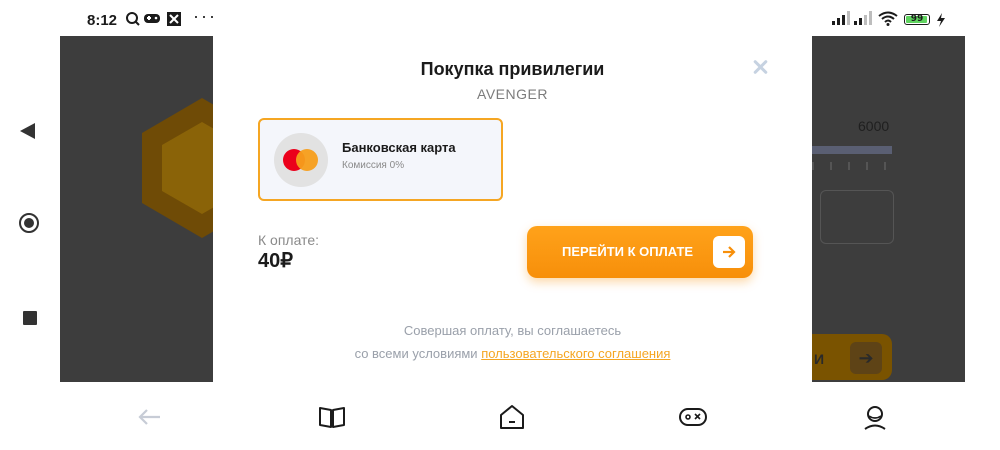 This screenshot has width=1000, height=450. I want to click on mastercard-icon, so click(301, 160).